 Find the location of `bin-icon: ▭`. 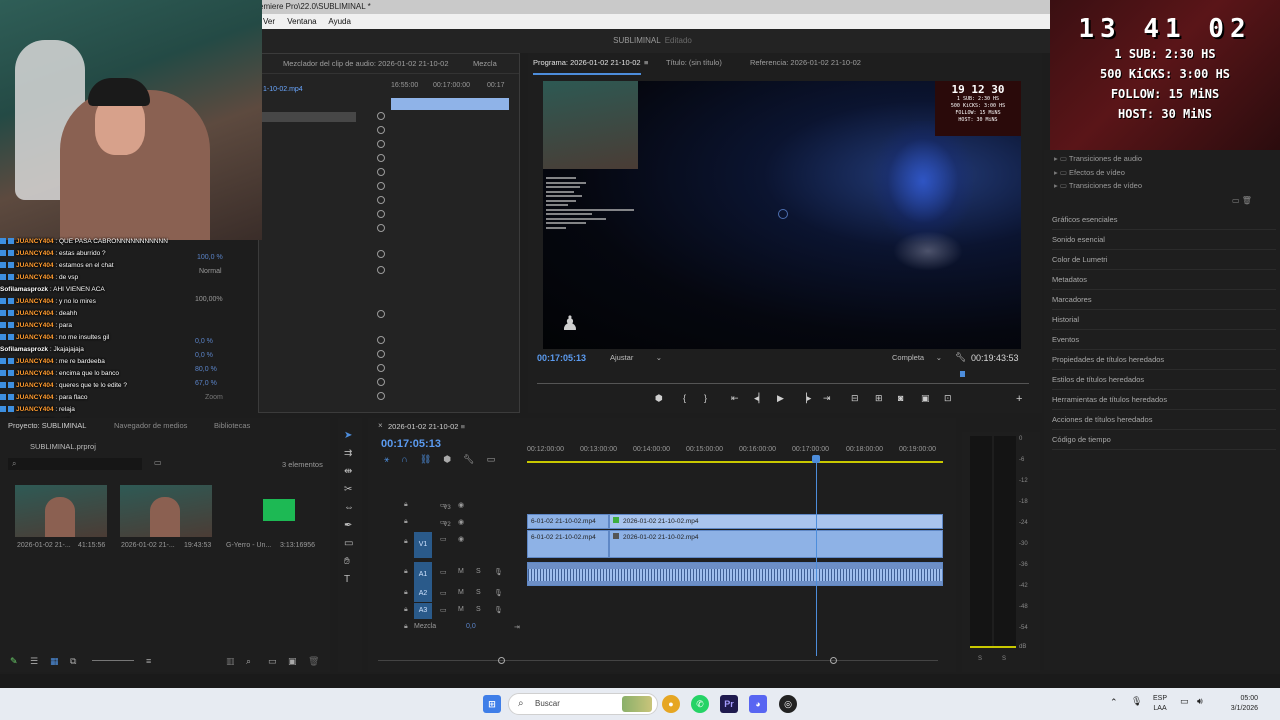

bin-icon: ▭ is located at coordinates (158, 462).